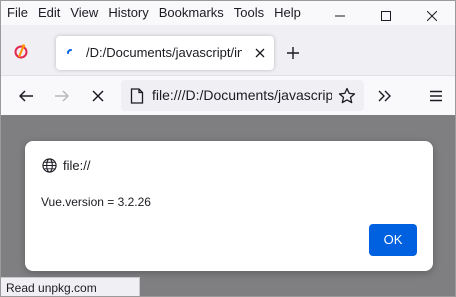 The width and height of the screenshot is (456, 297). Describe the element at coordinates (17, 13) in the screenshot. I see `menu-file: File` at that location.